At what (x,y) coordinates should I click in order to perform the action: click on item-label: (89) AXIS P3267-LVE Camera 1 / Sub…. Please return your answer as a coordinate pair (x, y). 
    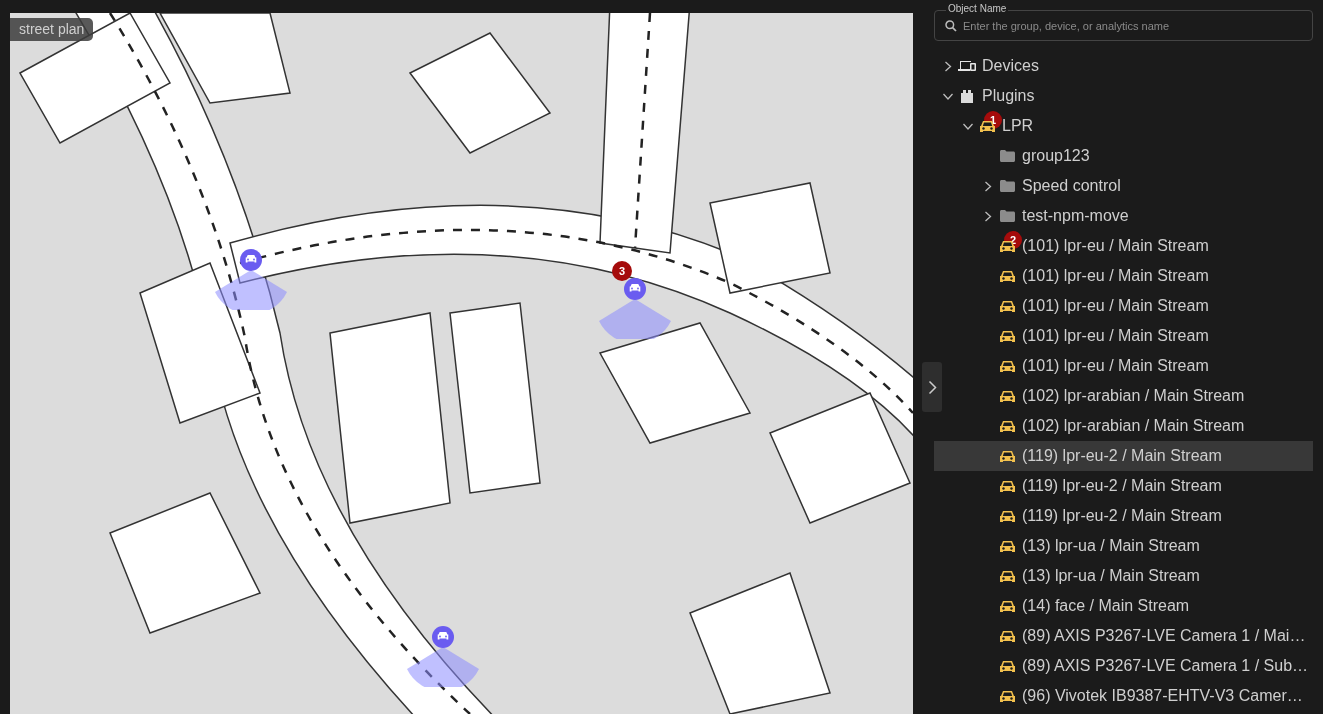
    Looking at the image, I should click on (1165, 666).